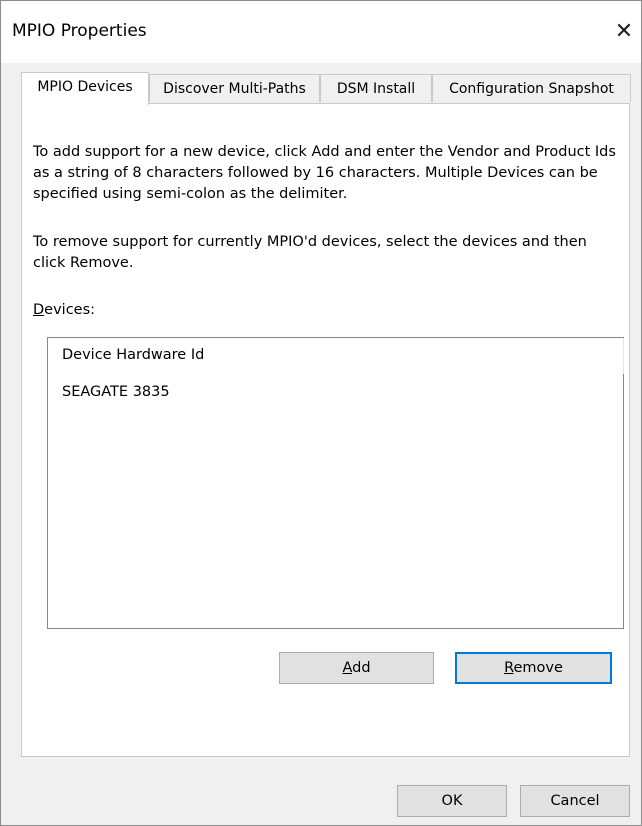  Describe the element at coordinates (133, 355) in the screenshot. I see `column-header-hardware-id: Device Hardware Id` at that location.